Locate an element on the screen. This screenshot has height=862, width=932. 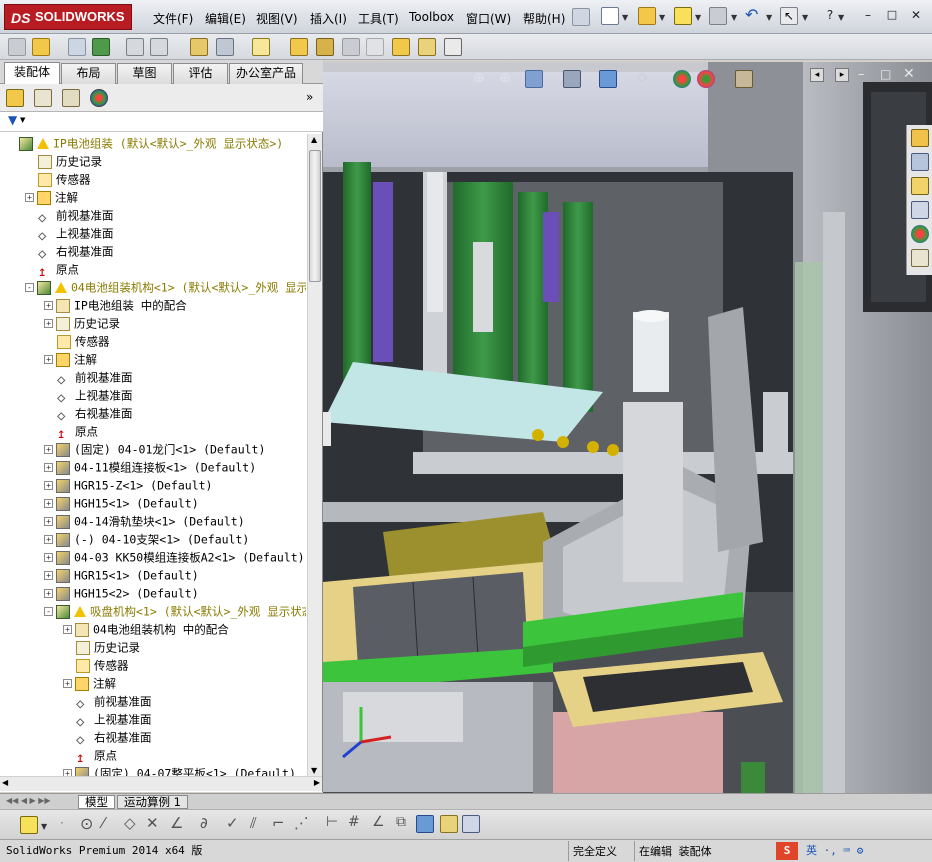
tree-node: + HGH15<1> (Default) is located at coordinates (121, 503).